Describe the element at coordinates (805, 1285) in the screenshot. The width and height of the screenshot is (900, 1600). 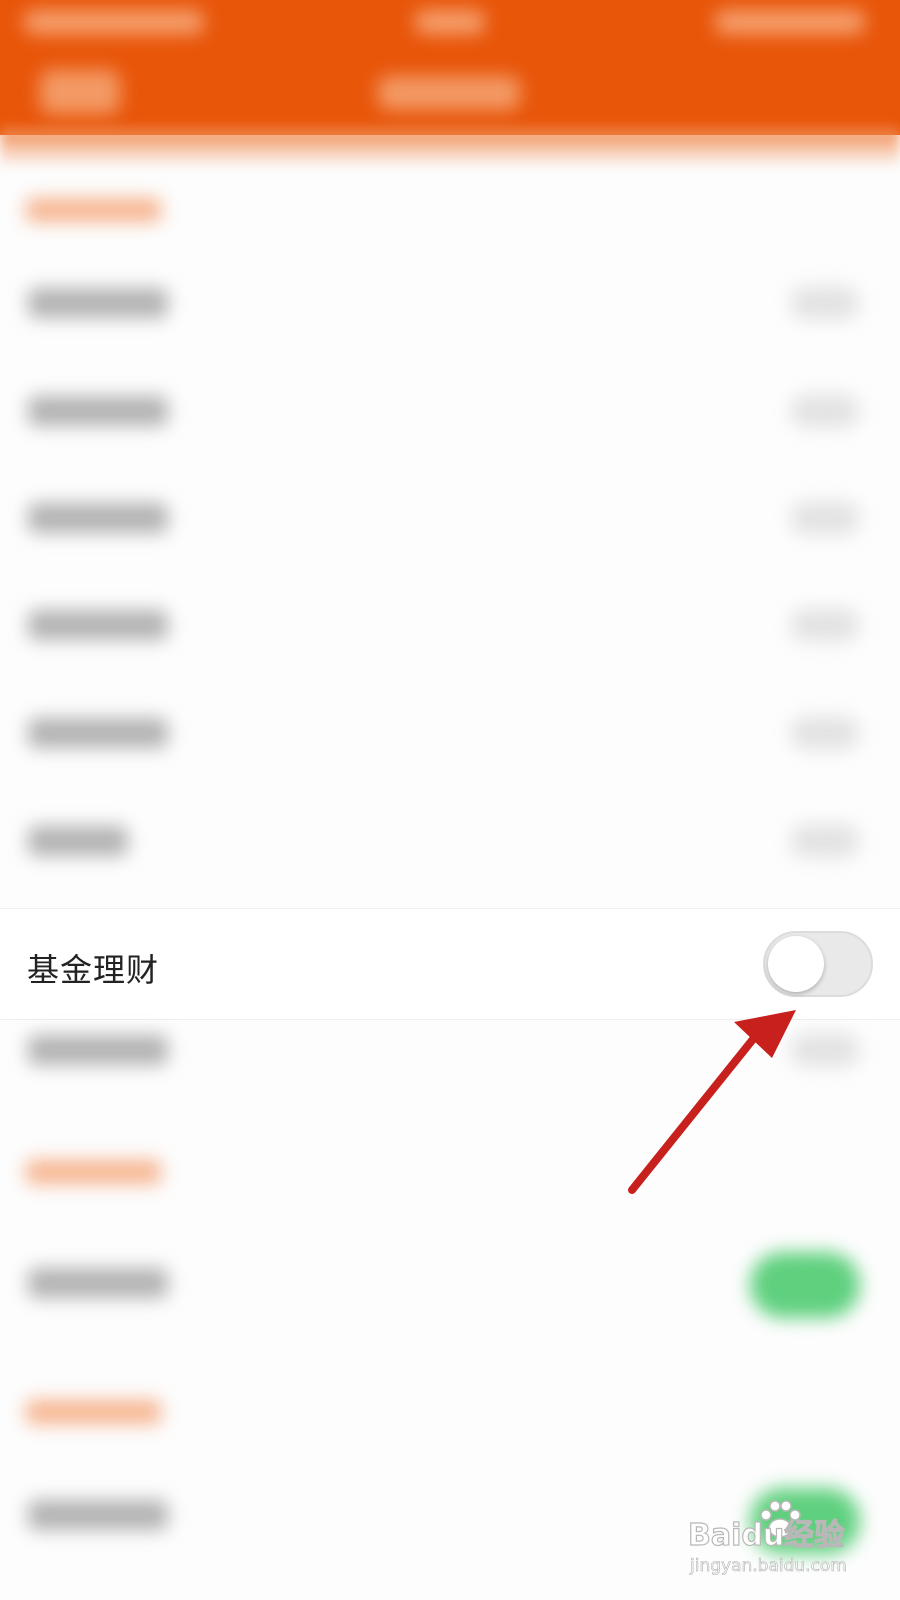
I see `setting-toggle-on` at that location.